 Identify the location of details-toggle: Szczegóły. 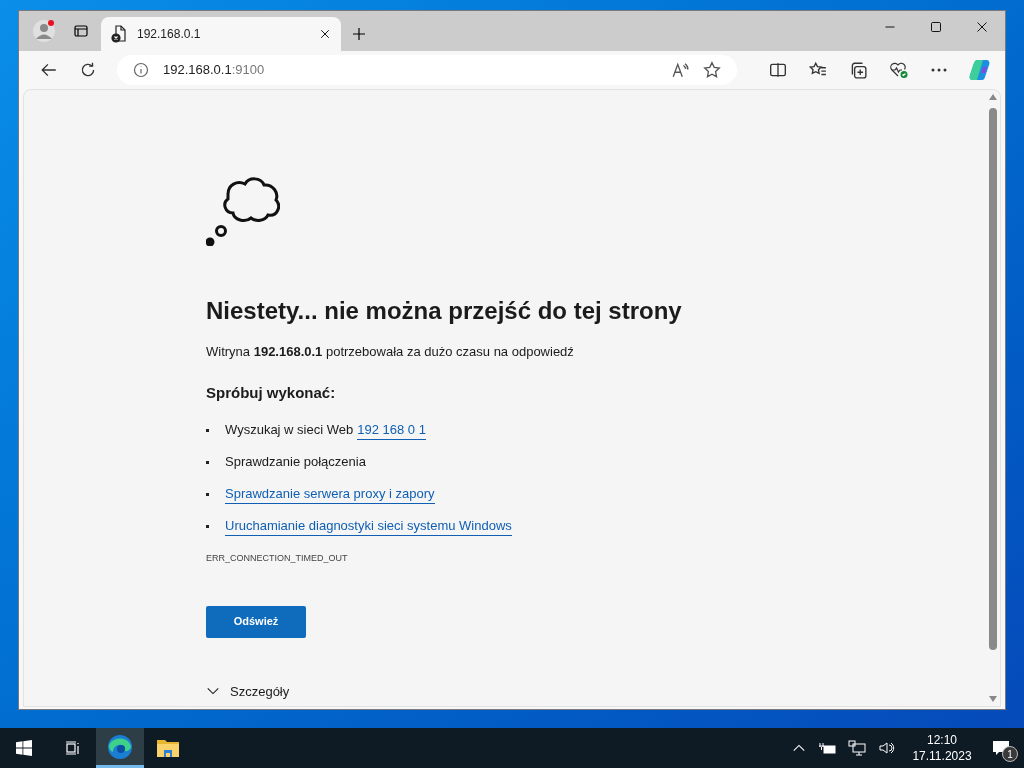
(260, 691).